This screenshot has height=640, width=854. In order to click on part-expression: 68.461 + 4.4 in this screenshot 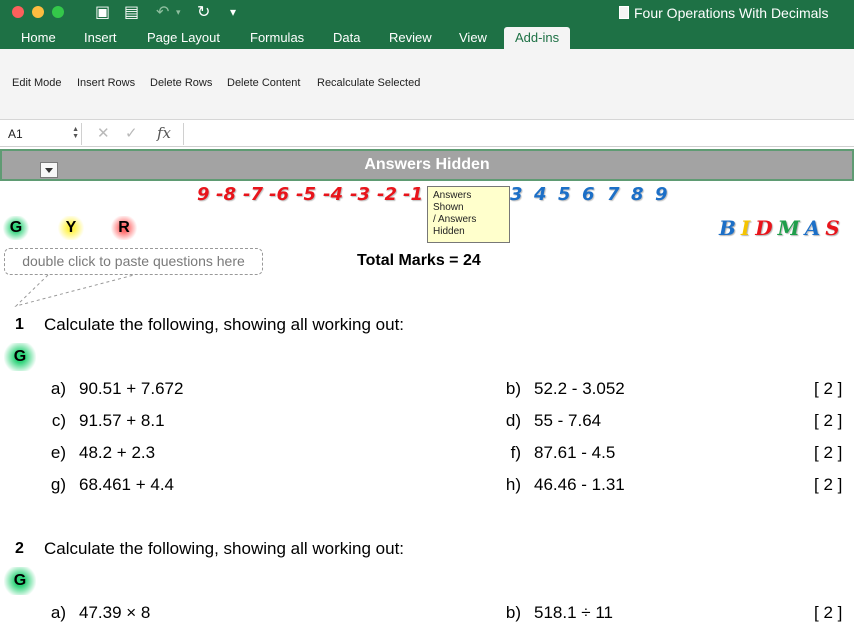, I will do `click(127, 484)`.